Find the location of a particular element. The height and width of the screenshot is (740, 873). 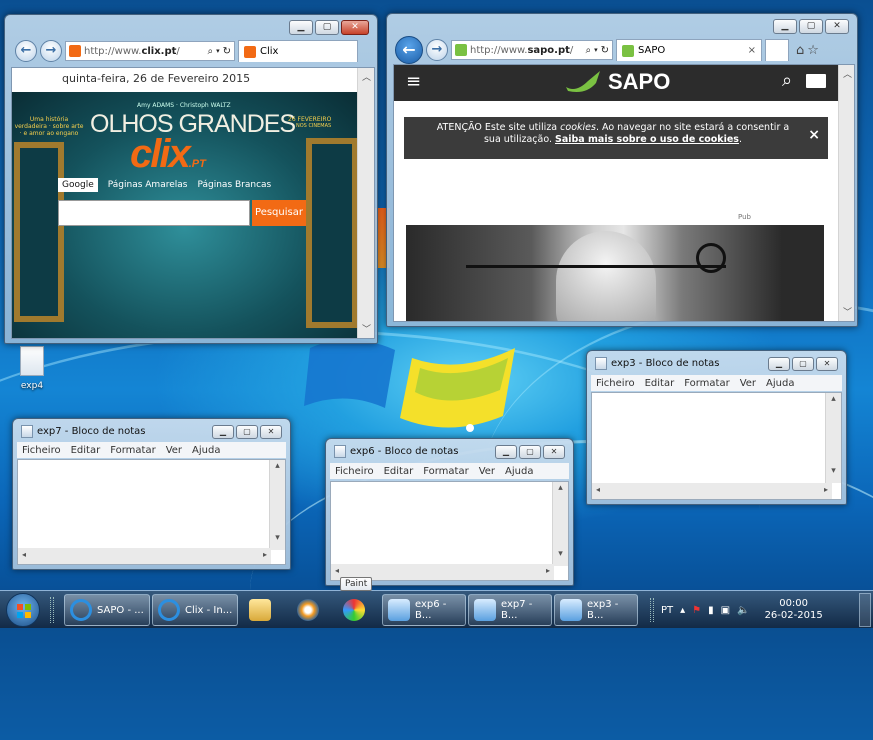

network-icon: ▣ is located at coordinates (725, 610).